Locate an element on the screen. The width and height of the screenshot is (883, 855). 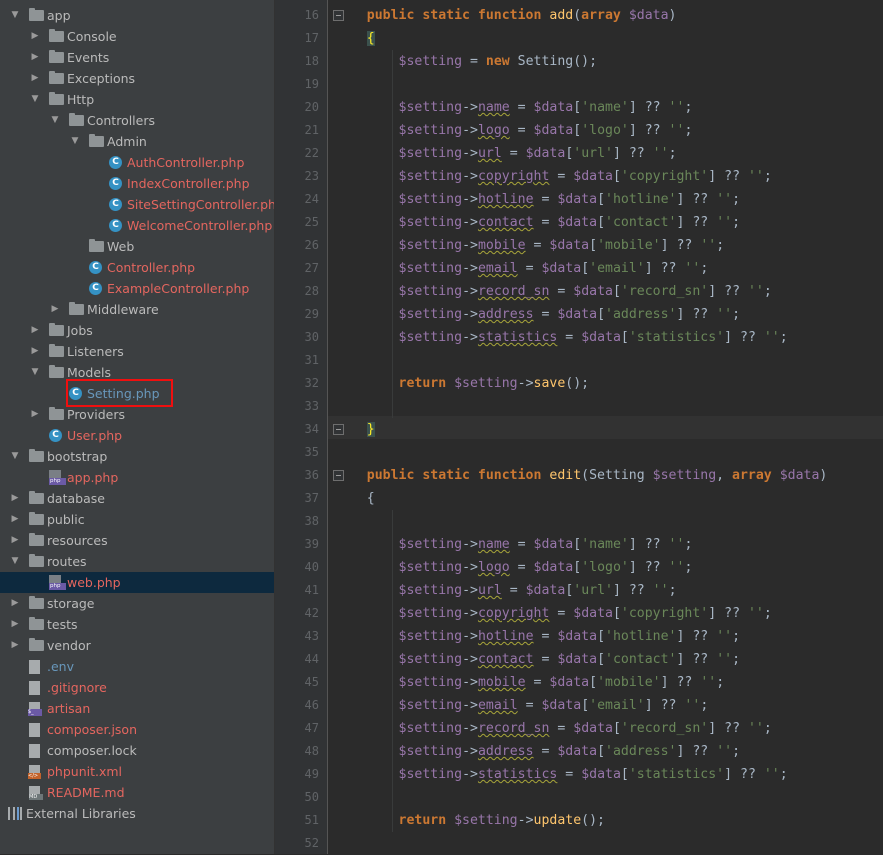
tree-file-row: .gitignore is located at coordinates (137, 687).